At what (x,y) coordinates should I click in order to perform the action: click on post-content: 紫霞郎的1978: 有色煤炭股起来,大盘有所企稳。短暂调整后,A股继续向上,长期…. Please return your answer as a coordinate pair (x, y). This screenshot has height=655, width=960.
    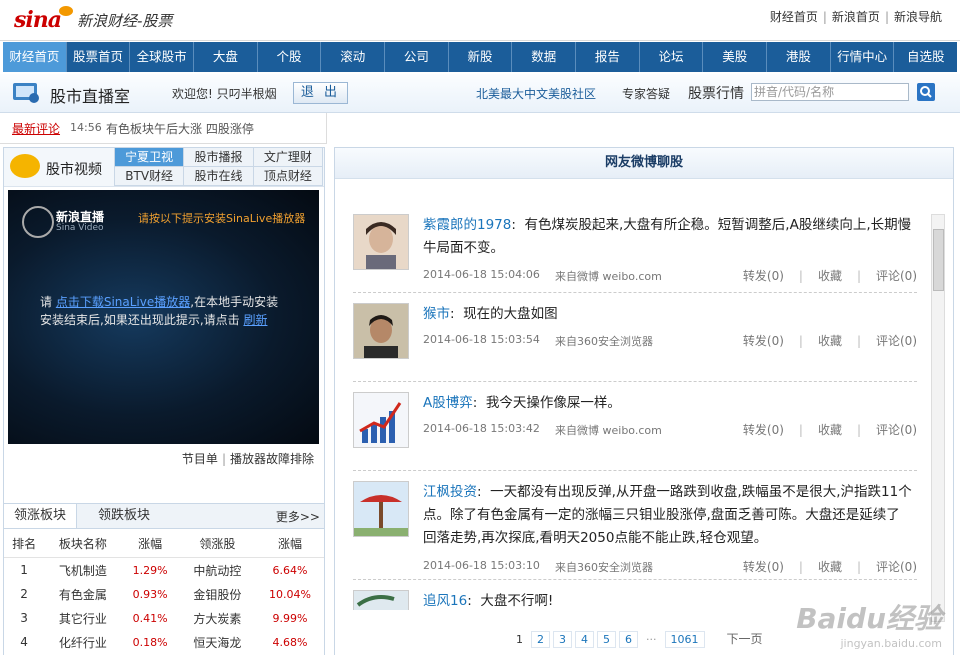
    Looking at the image, I should click on (667, 236).